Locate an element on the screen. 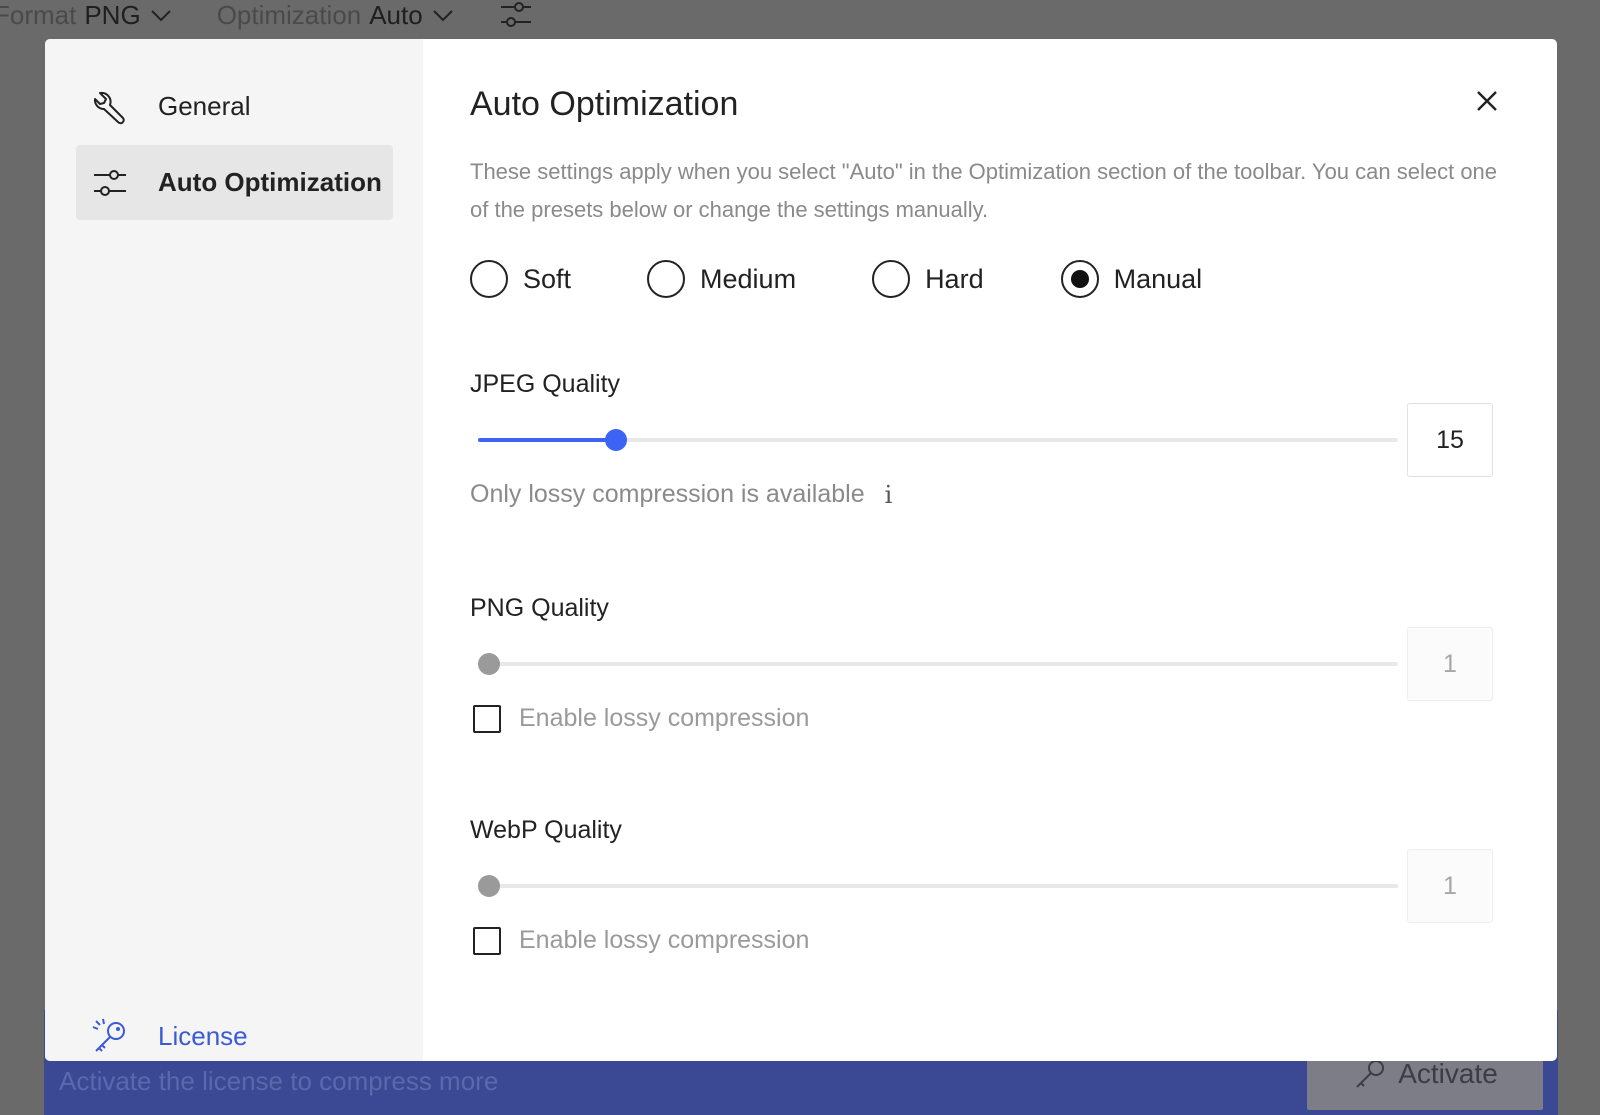 Image resolution: width=1600 pixels, height=1115 pixels. sidebar-item-label: General is located at coordinates (204, 106).